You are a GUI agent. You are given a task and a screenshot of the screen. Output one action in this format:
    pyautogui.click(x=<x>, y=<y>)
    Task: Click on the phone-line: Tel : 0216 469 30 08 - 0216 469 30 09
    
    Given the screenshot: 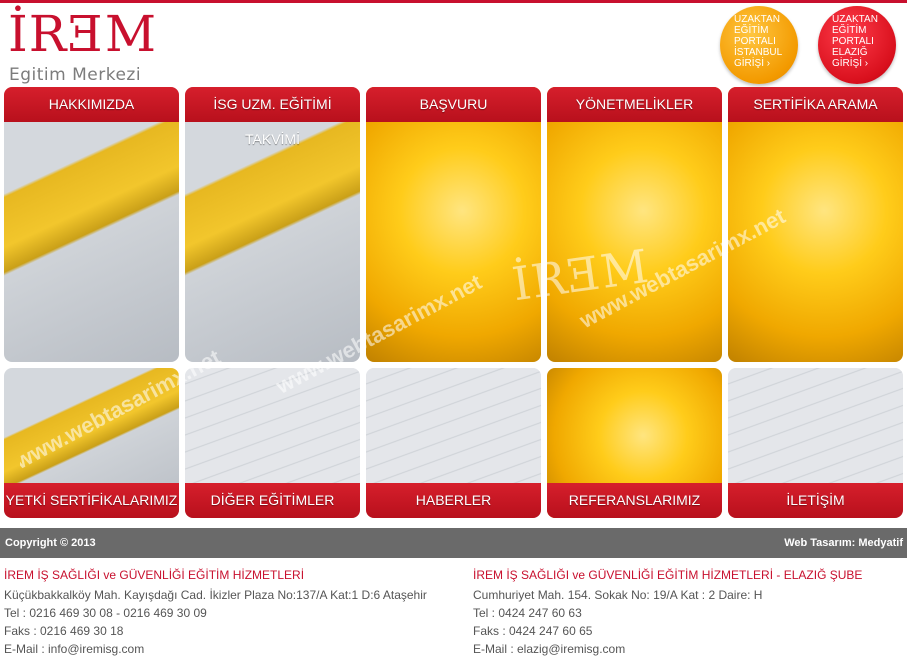 What is the action you would take?
    pyautogui.click(x=105, y=613)
    